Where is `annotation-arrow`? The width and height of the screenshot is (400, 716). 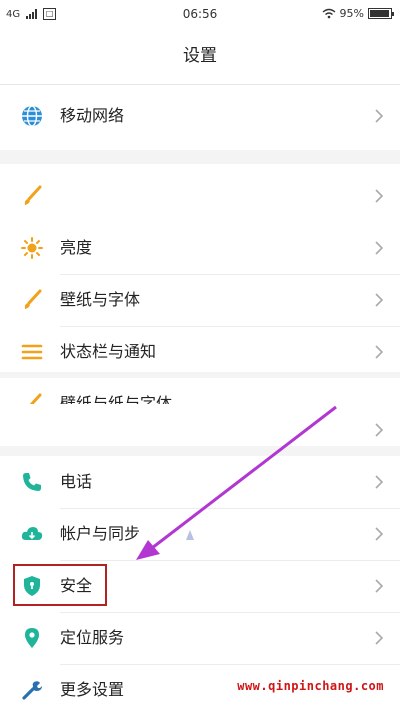 annotation-arrow is located at coordinates (236, 482).